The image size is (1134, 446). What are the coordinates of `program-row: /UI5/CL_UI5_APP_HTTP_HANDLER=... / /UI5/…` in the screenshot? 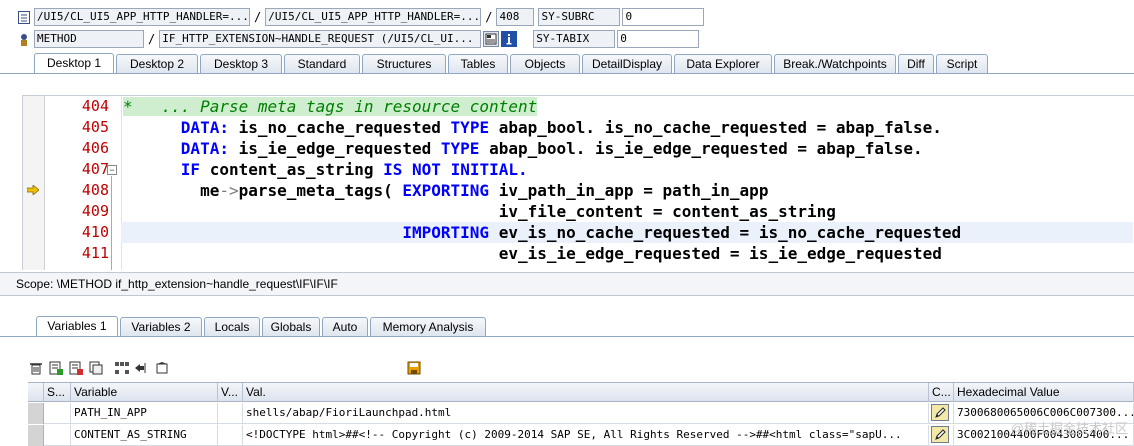 It's located at (352, 17).